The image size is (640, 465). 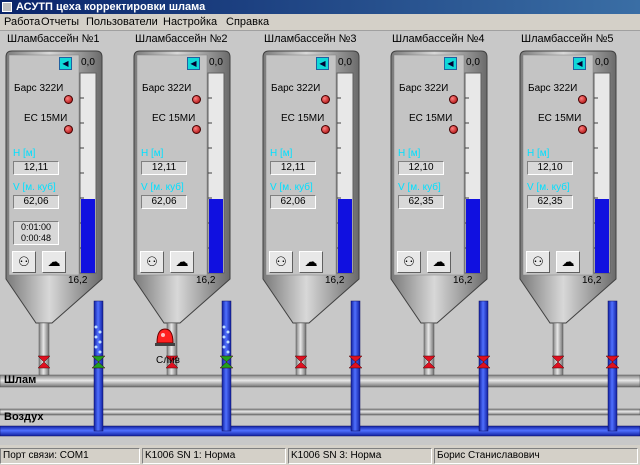 I want to click on timer-total: 0:01:00, so click(x=36, y=227).